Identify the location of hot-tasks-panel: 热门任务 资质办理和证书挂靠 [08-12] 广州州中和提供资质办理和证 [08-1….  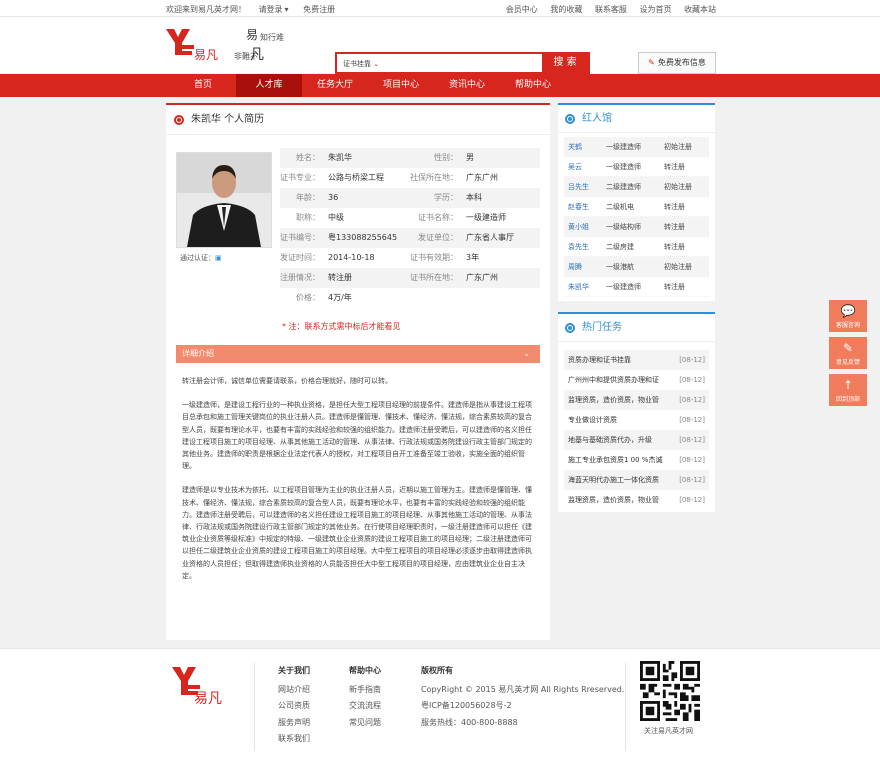
(636, 412).